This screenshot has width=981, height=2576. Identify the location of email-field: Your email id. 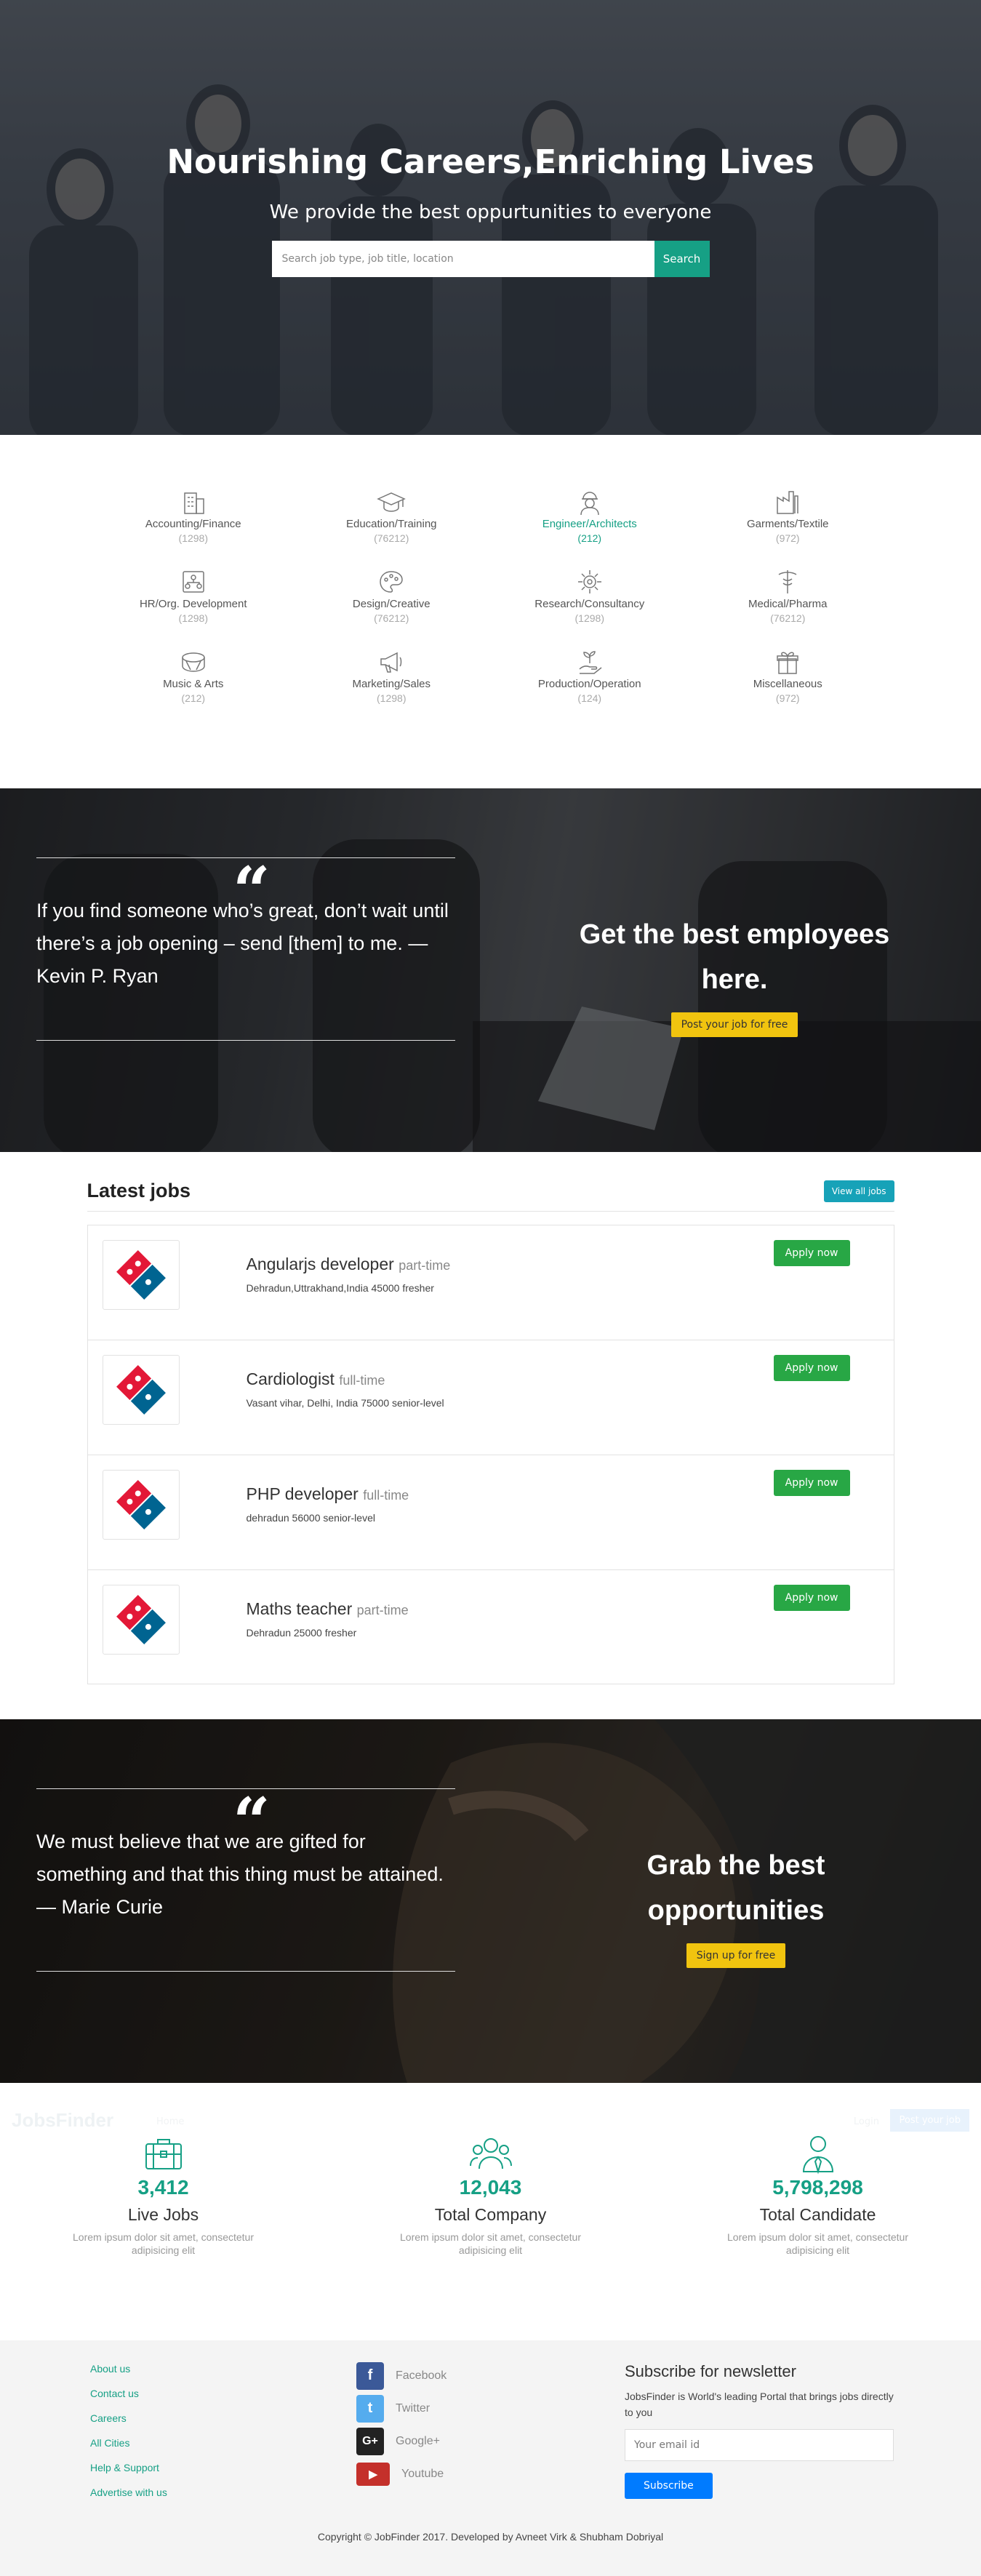
(759, 2445).